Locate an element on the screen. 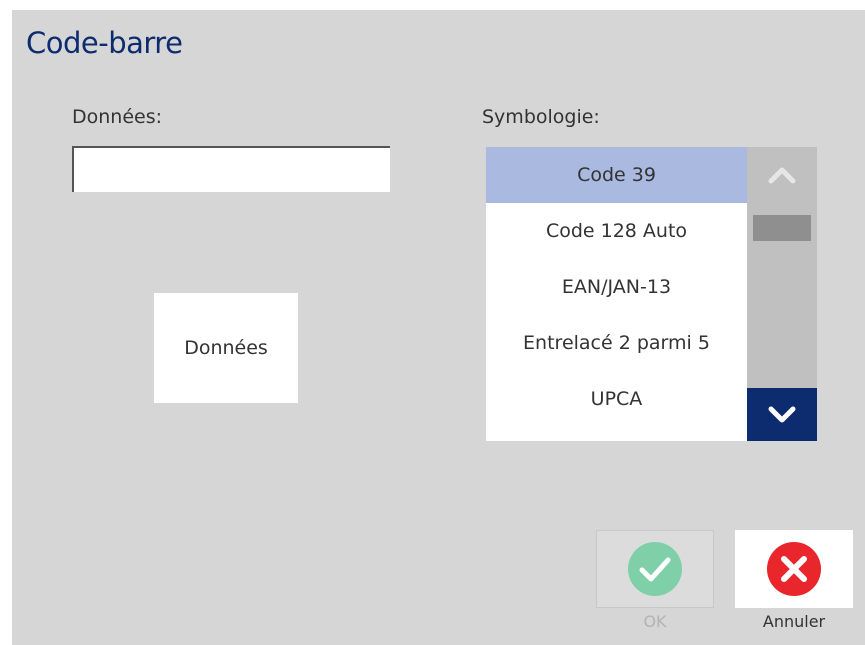 The width and height of the screenshot is (865, 645). list-item-label: Code 39 is located at coordinates (616, 175).